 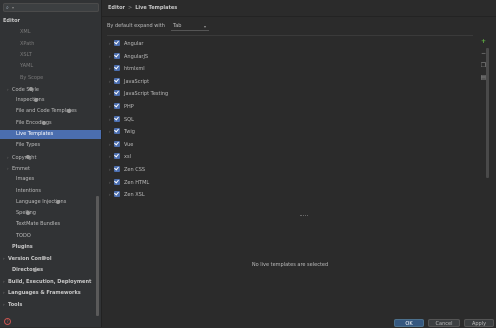 I want to click on template-group-label: JavaScript Testing, so click(x=146, y=94).